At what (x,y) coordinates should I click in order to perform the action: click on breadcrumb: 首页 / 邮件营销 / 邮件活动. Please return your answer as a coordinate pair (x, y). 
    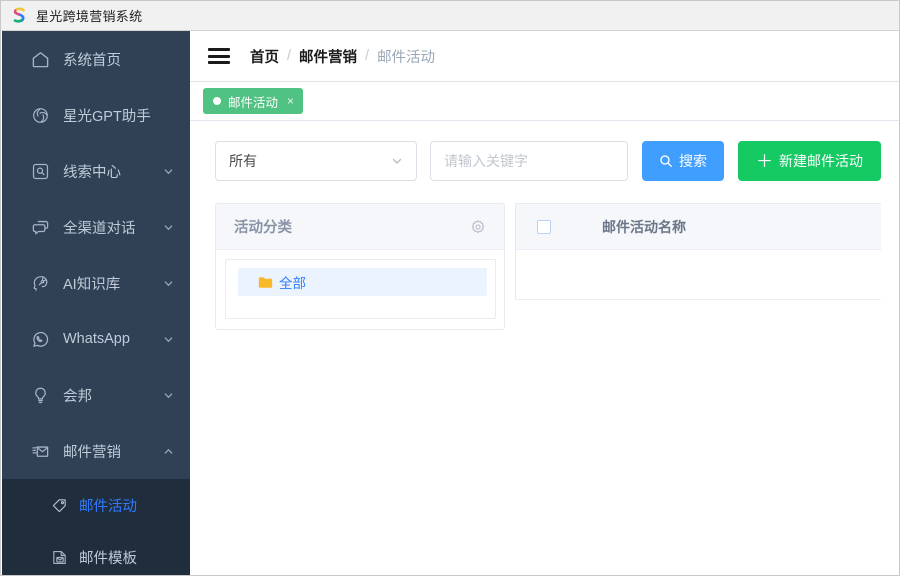
    Looking at the image, I should click on (342, 56).